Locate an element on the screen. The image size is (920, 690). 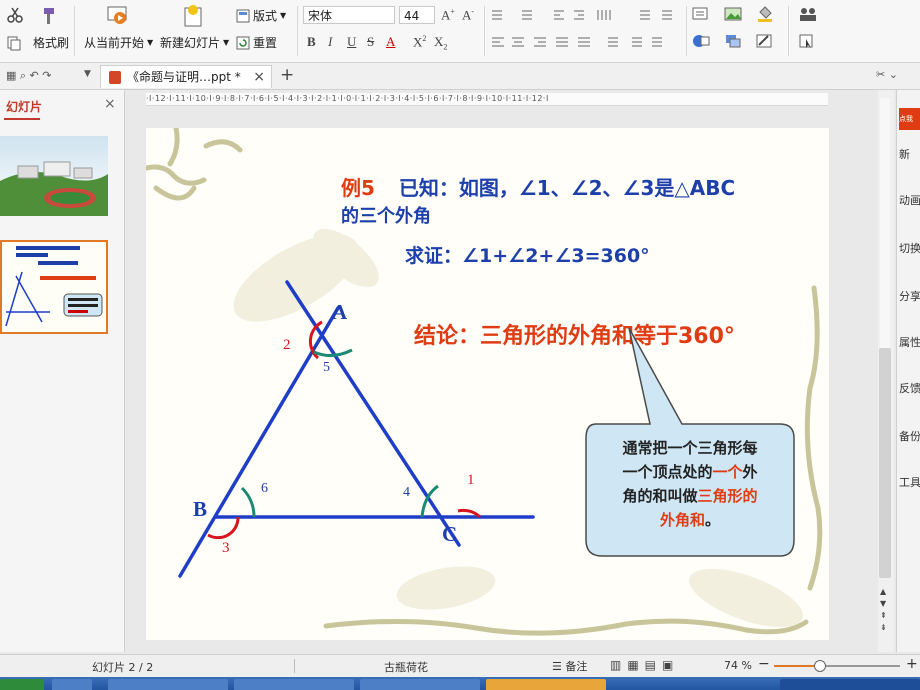
paragraph-tools-row2 is located at coordinates (585, 42).